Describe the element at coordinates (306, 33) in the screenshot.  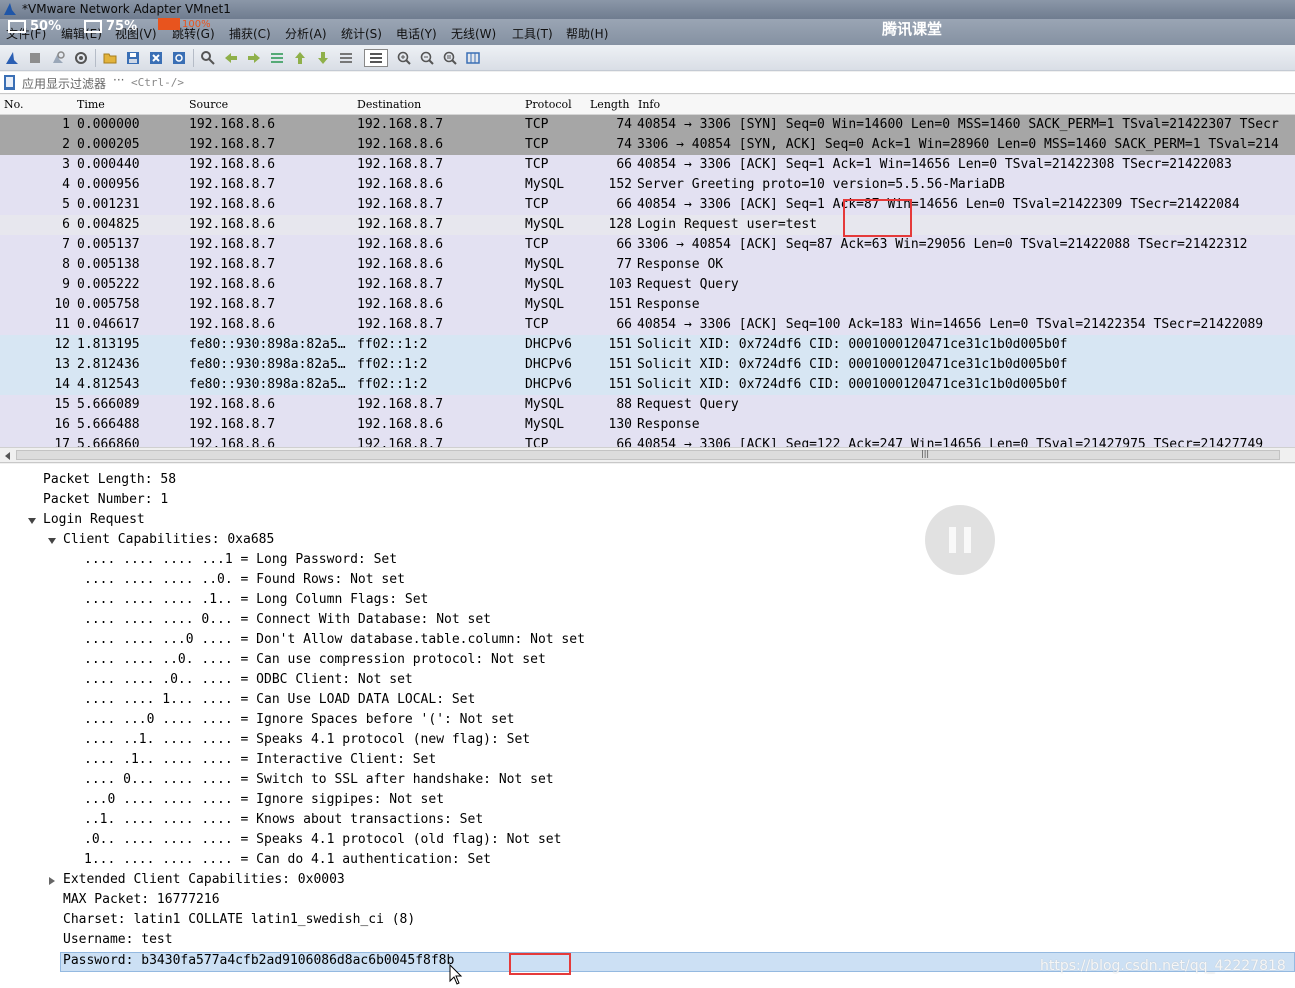
I see `menu-analyze: 分析(A)` at that location.